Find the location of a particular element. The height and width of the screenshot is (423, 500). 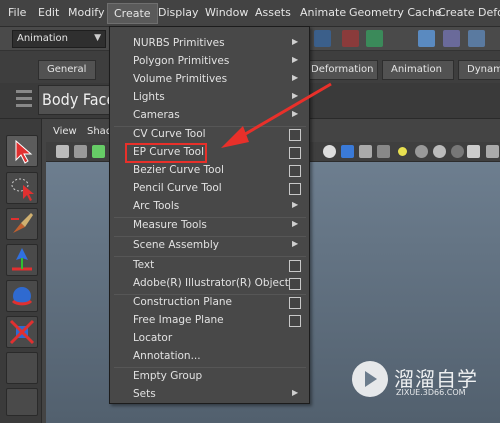

annotation-arrow-icon is located at coordinates (276, 115).